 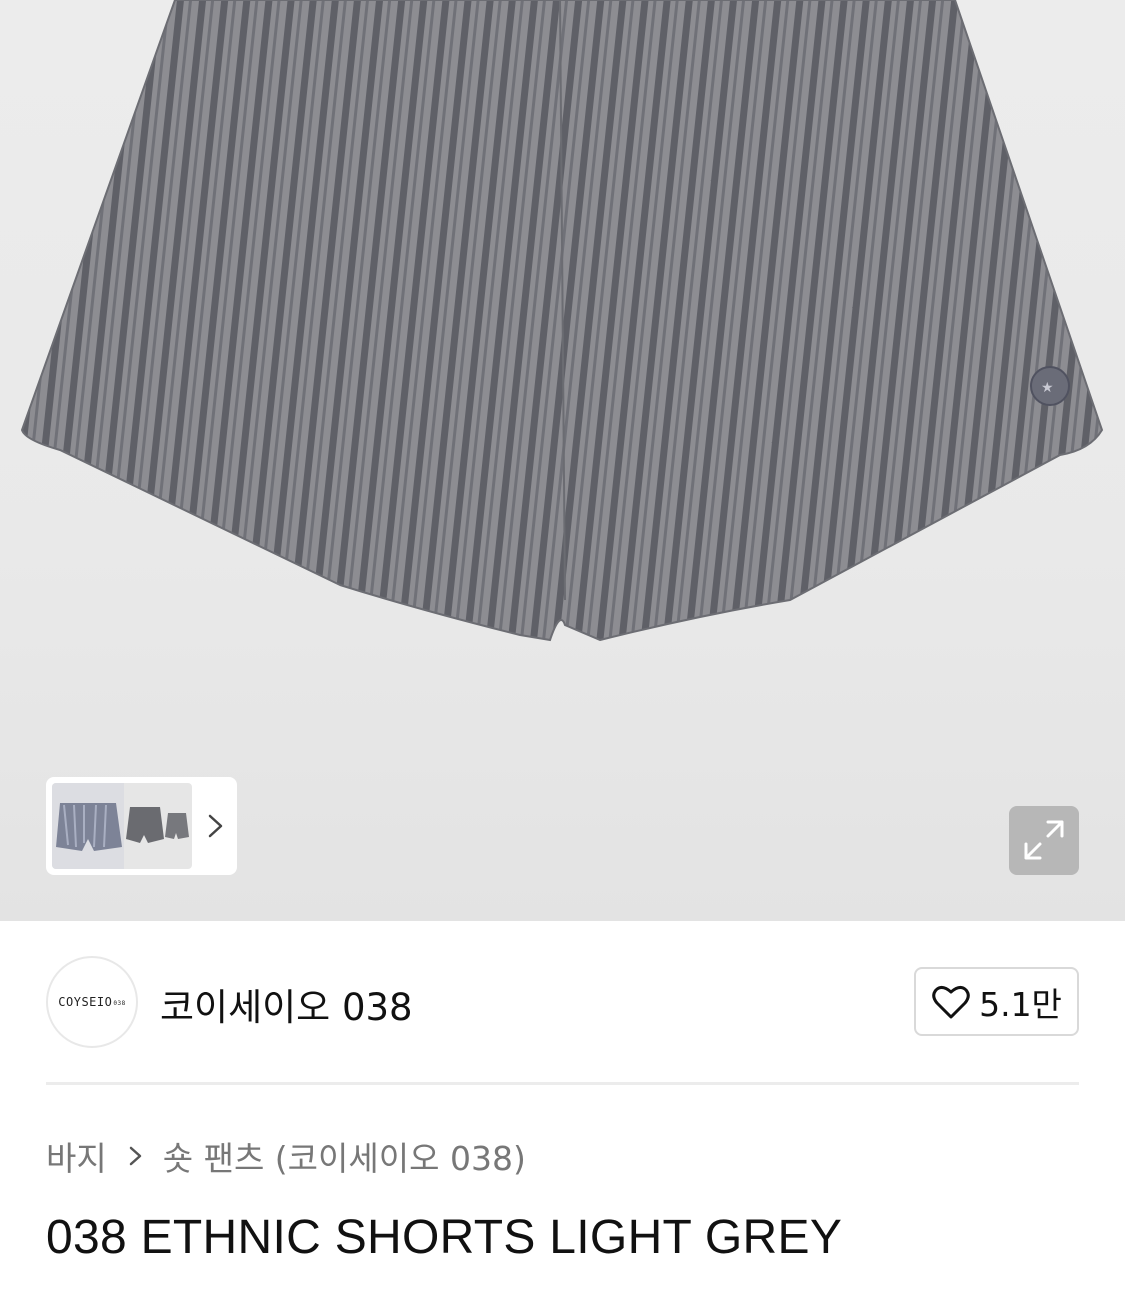 I want to click on heart-outline-icon, so click(x=951, y=1001).